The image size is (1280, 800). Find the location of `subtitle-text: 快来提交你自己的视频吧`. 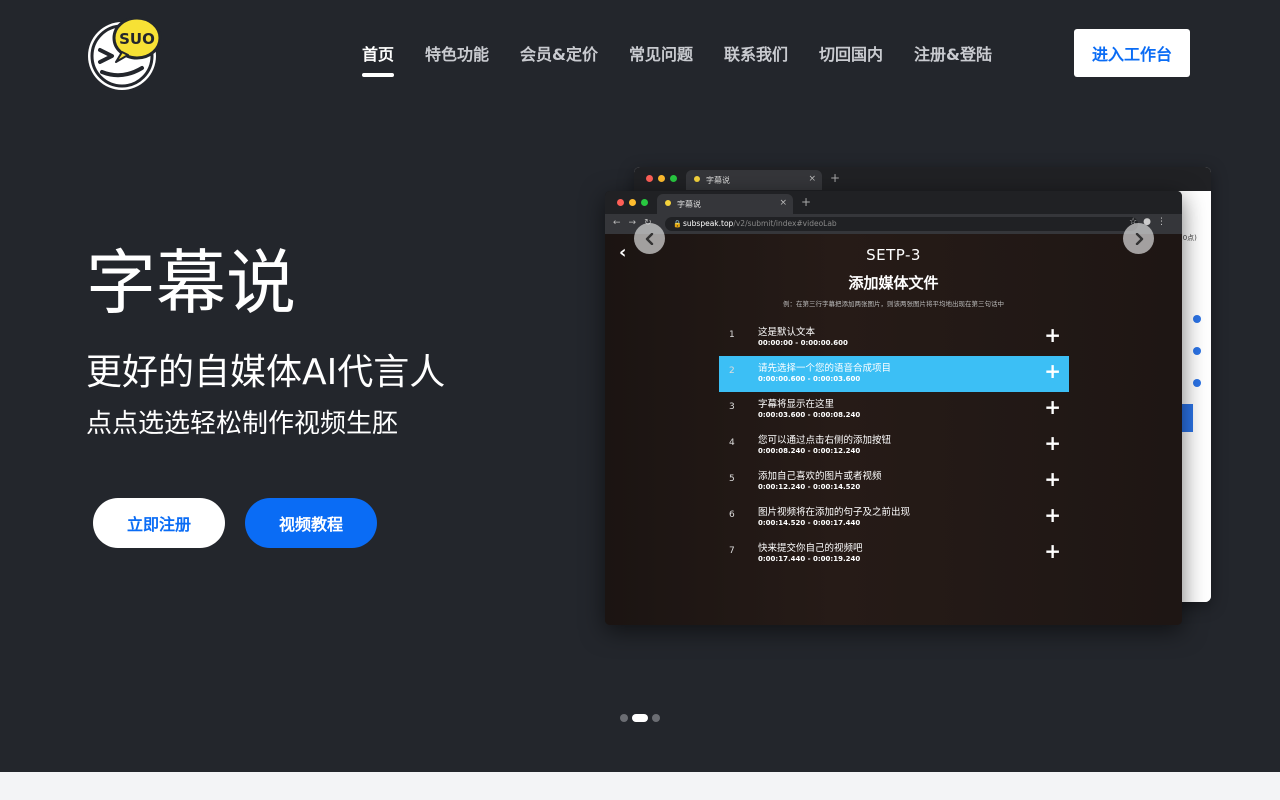

subtitle-text: 快来提交你自己的视频吧 is located at coordinates (810, 548).